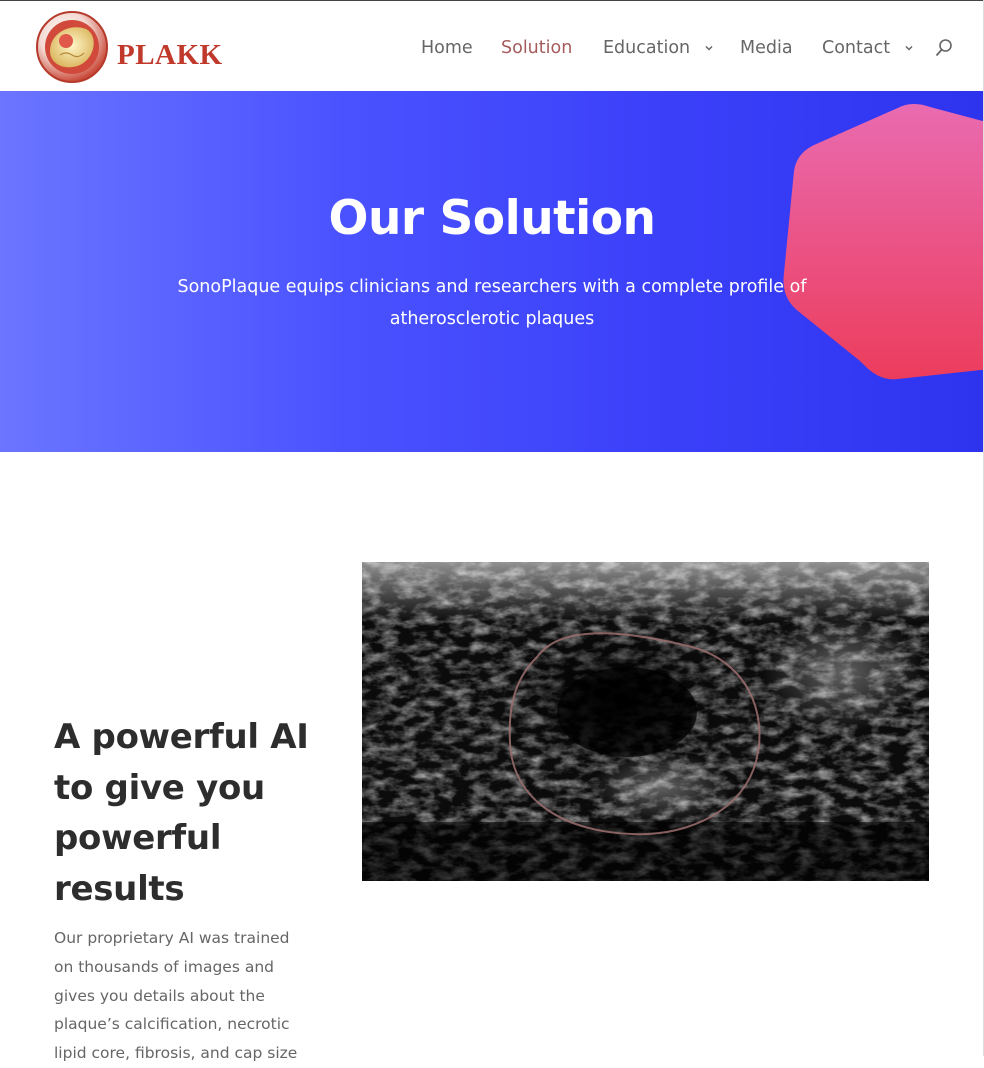 This screenshot has height=1068, width=984. I want to click on section-heading-line: to give you, so click(159, 787).